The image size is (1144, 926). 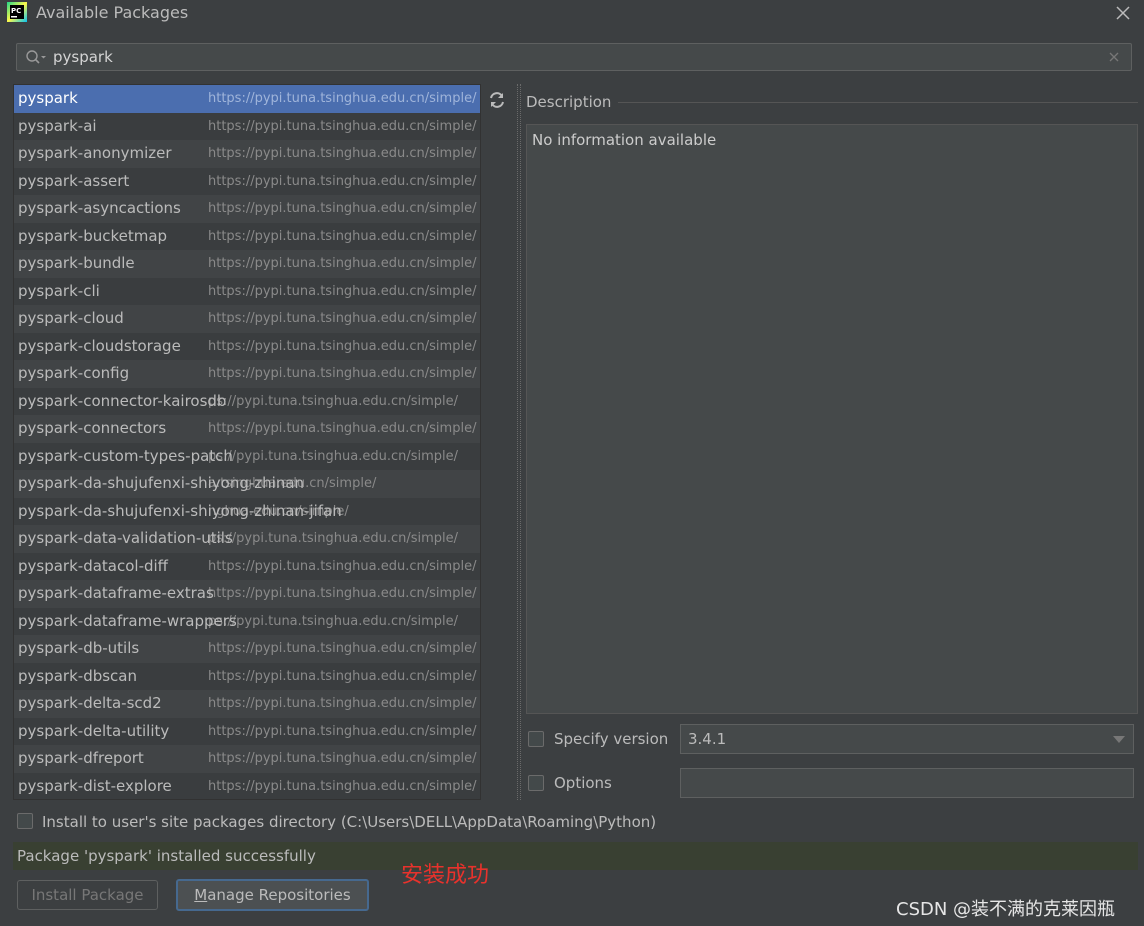 I want to click on window-title: Available Packages, so click(x=112, y=12).